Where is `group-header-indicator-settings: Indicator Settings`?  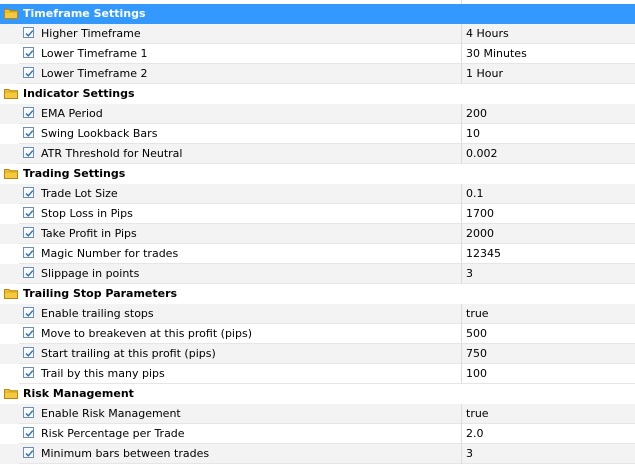
group-header-indicator-settings: Indicator Settings is located at coordinates (317, 94).